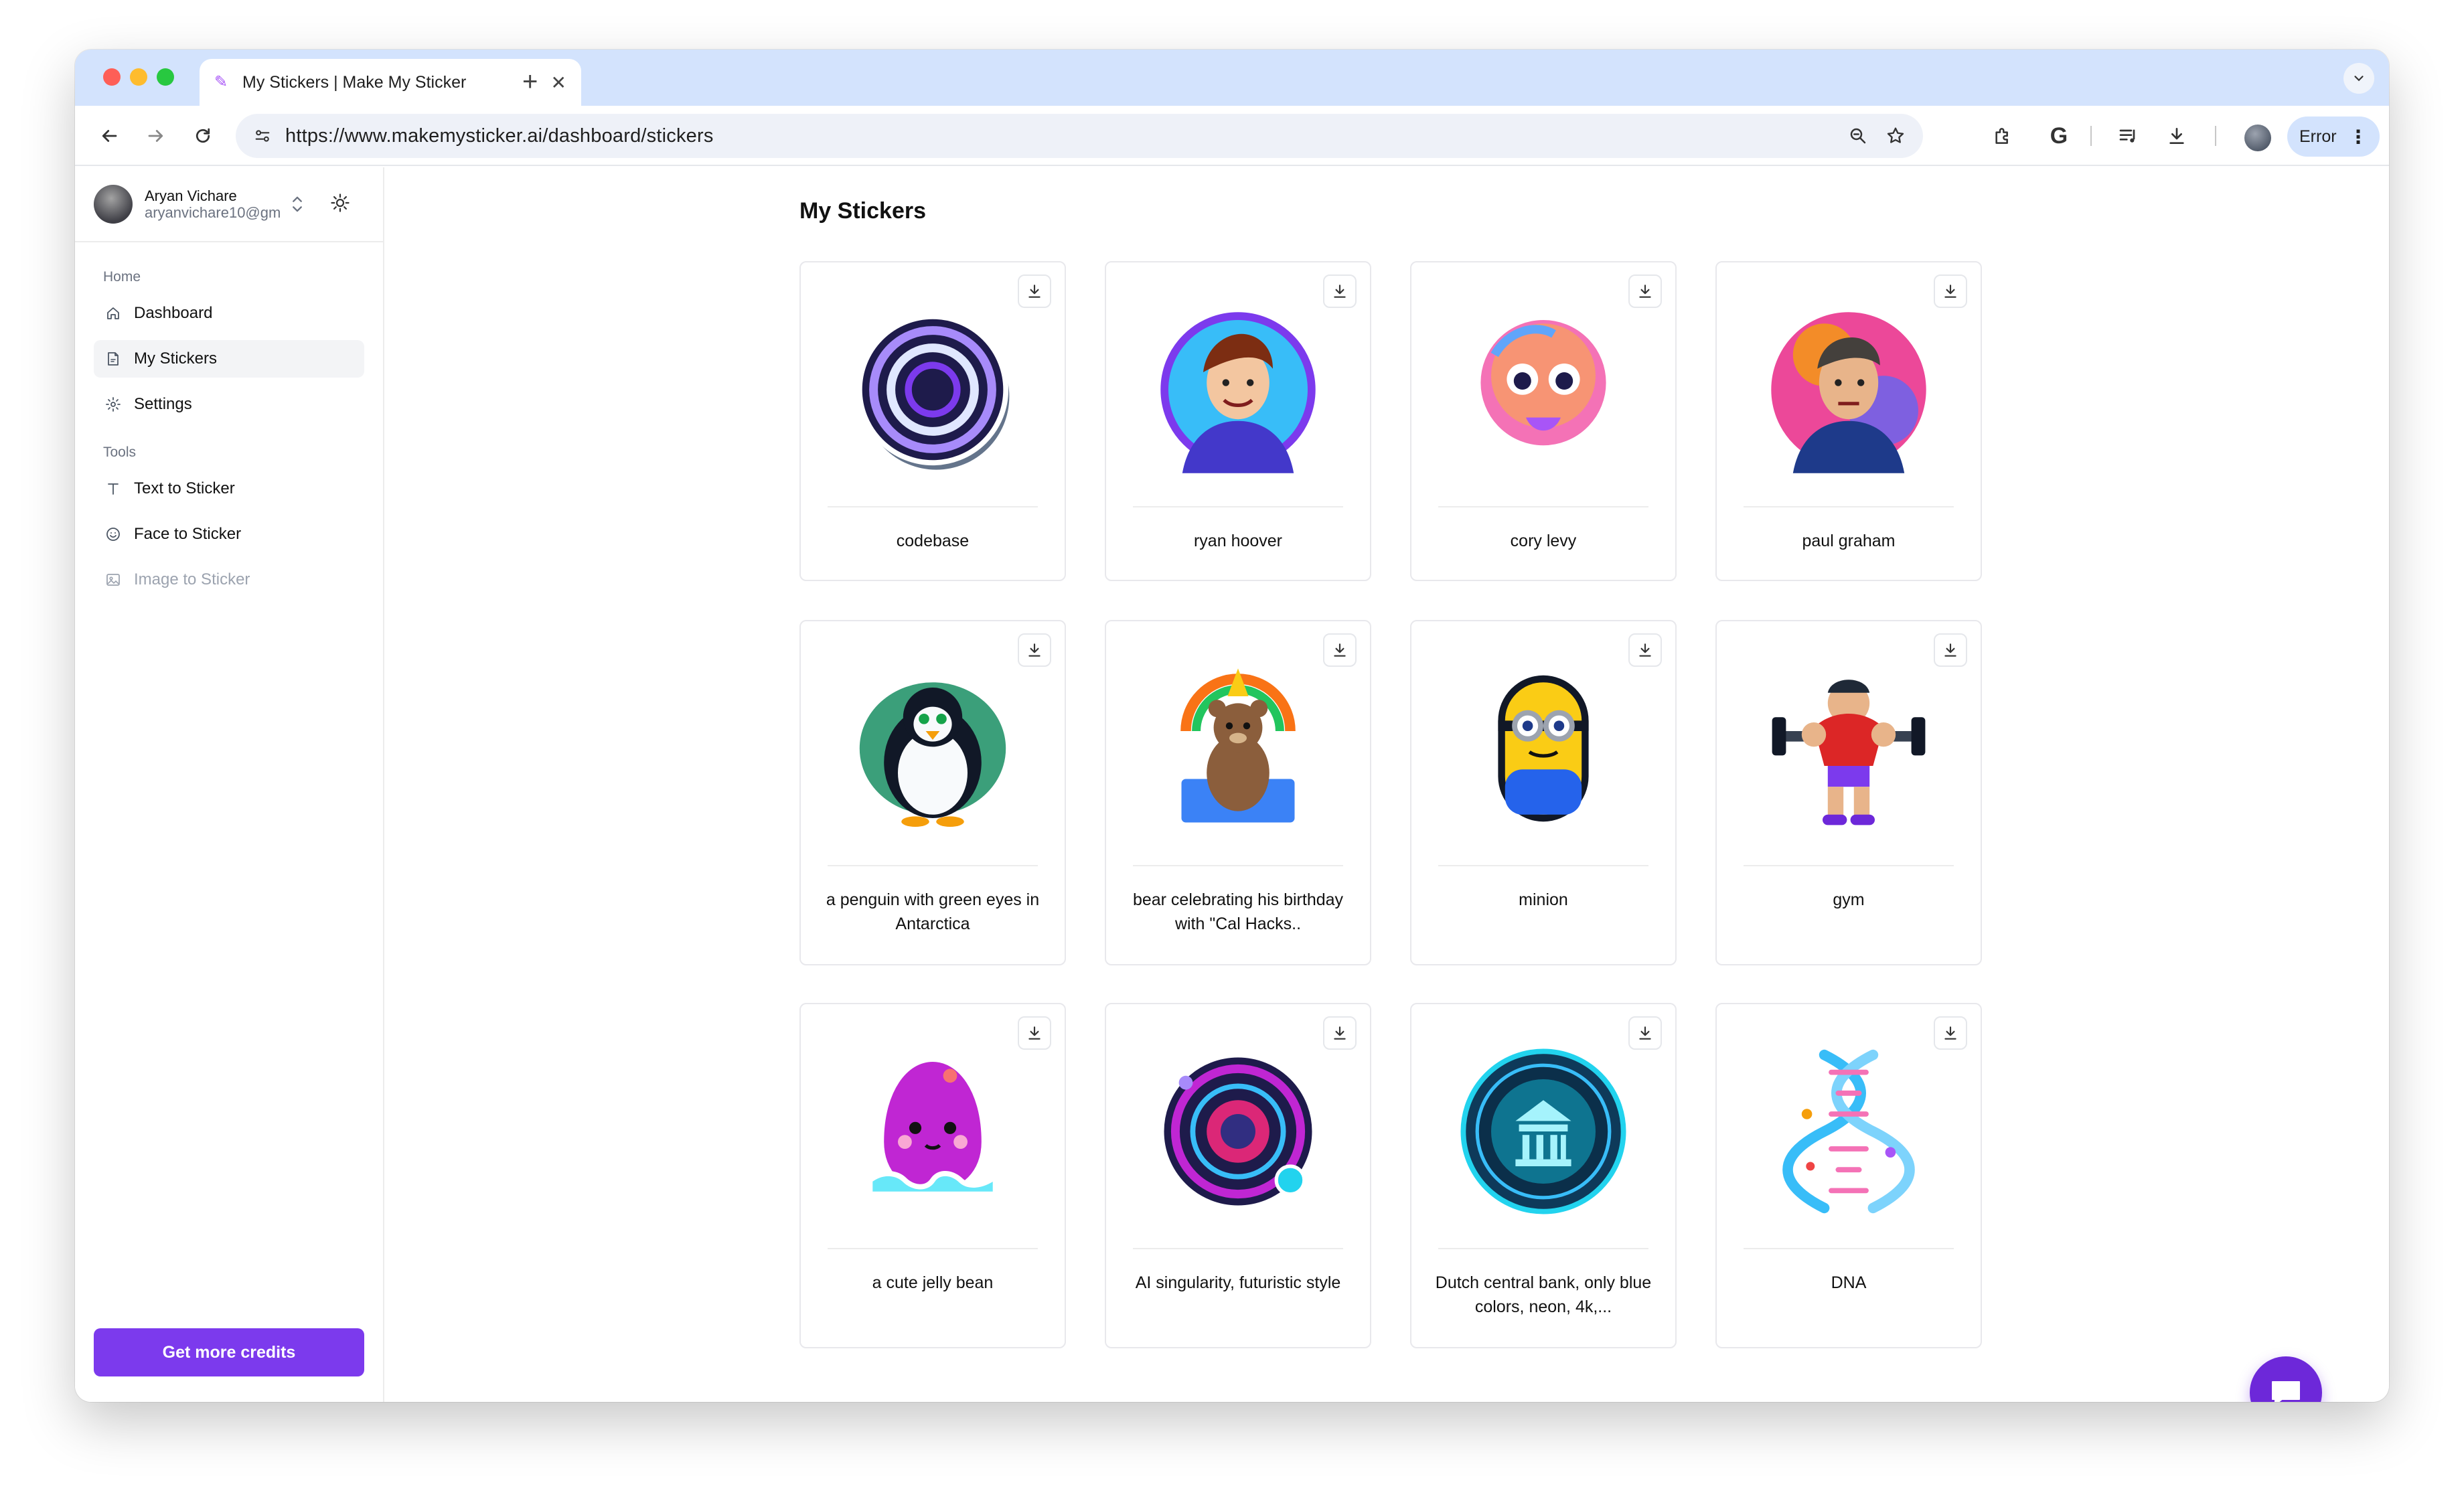  What do you see at coordinates (933, 1131) in the screenshot?
I see `sticker-image-jellybean` at bounding box center [933, 1131].